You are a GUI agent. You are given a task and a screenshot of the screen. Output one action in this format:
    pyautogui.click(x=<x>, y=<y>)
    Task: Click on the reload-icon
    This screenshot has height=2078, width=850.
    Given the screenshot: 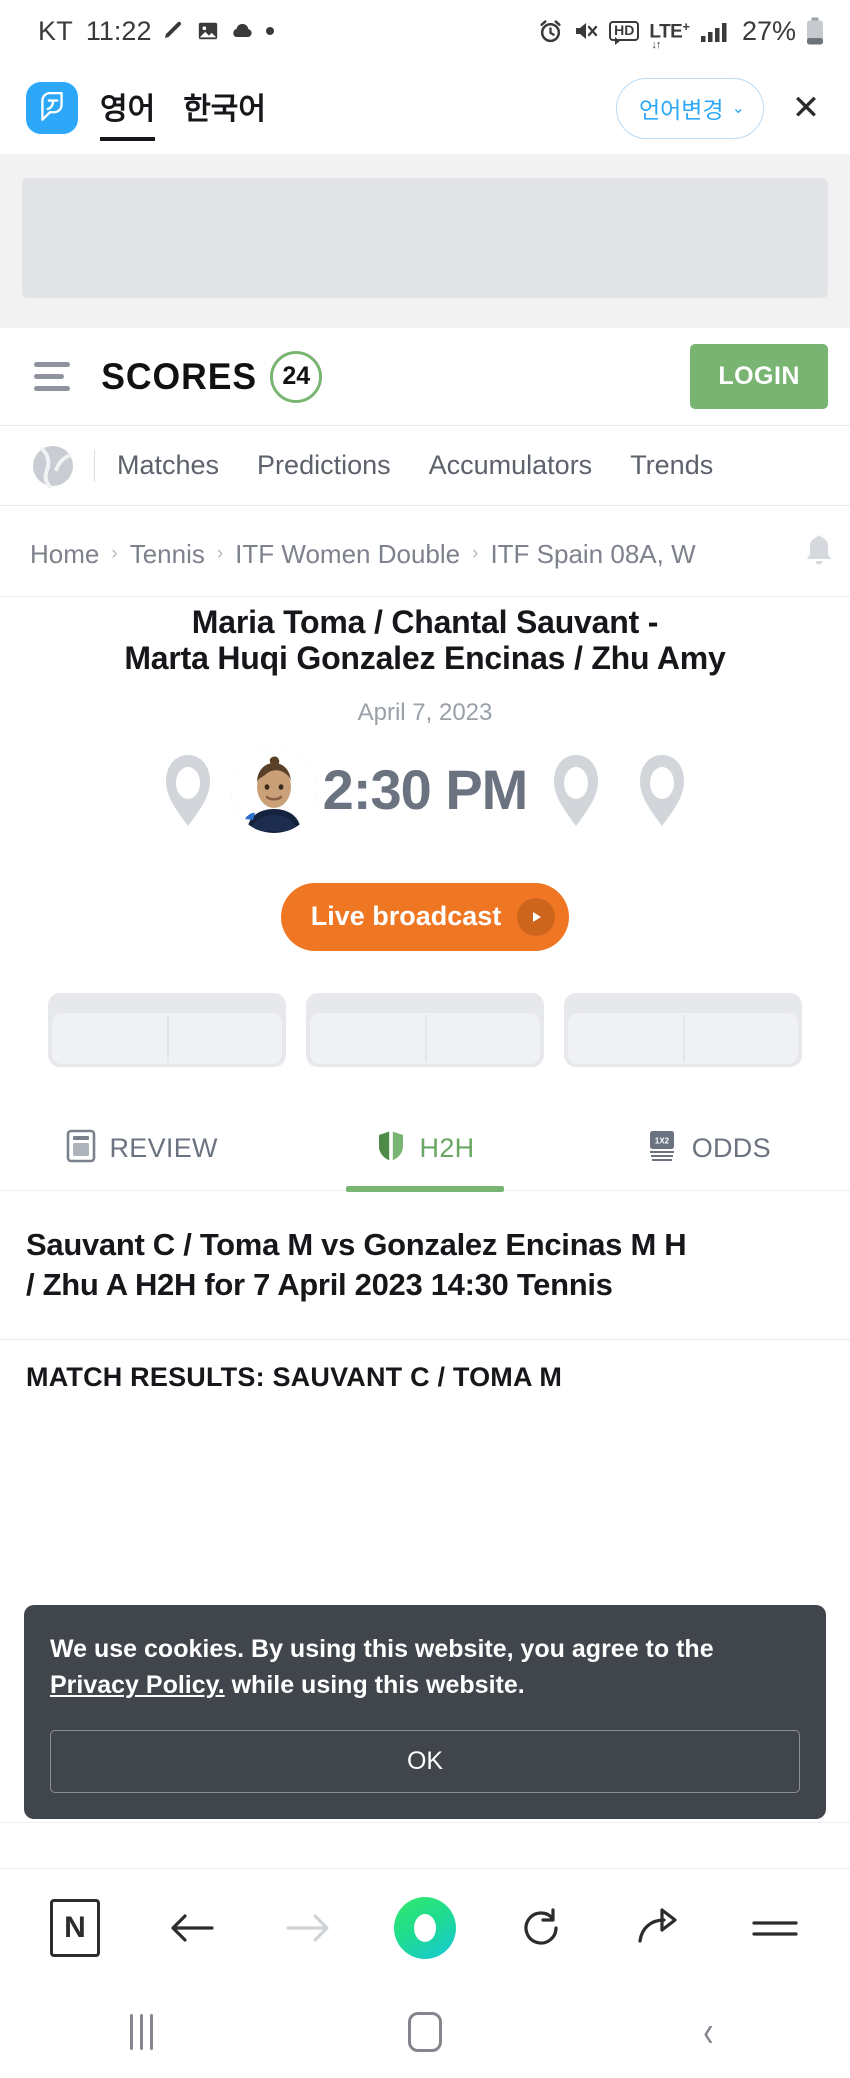 What is the action you would take?
    pyautogui.click(x=542, y=1928)
    